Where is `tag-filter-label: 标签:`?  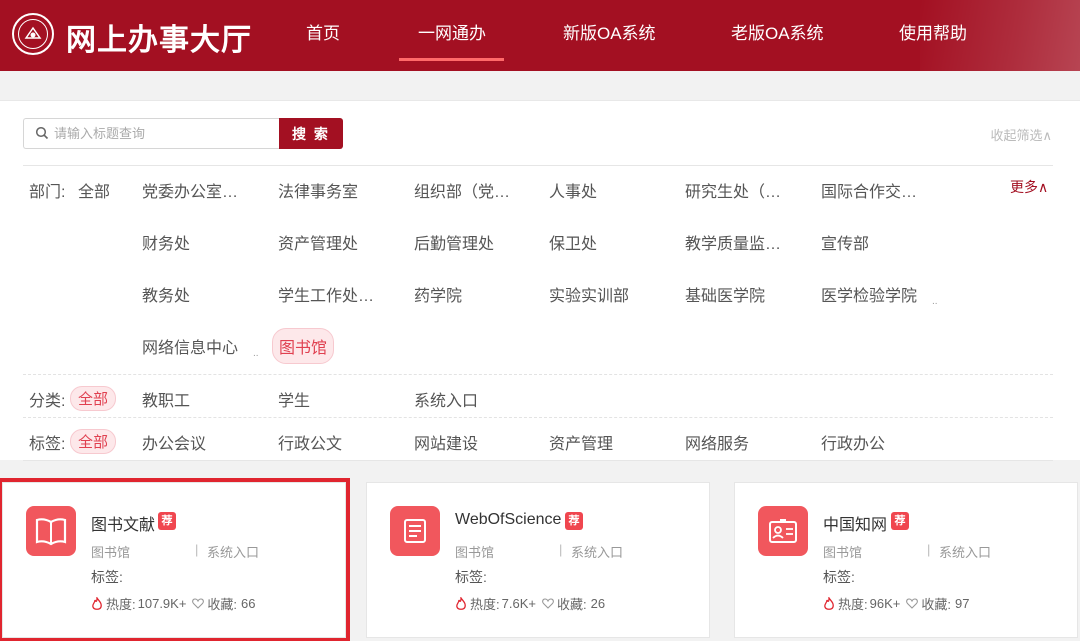 tag-filter-label: 标签: is located at coordinates (47, 444).